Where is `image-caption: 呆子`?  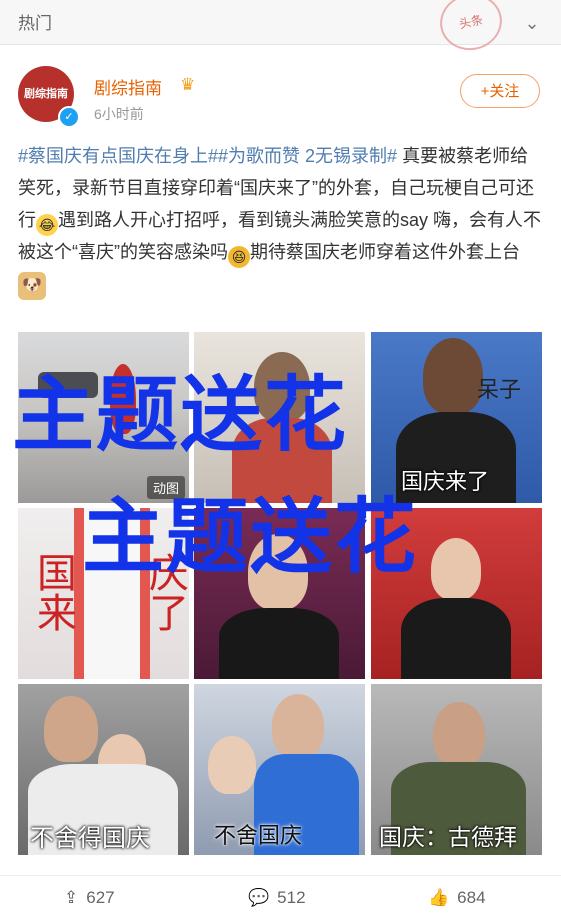
image-caption: 呆子 is located at coordinates (499, 389).